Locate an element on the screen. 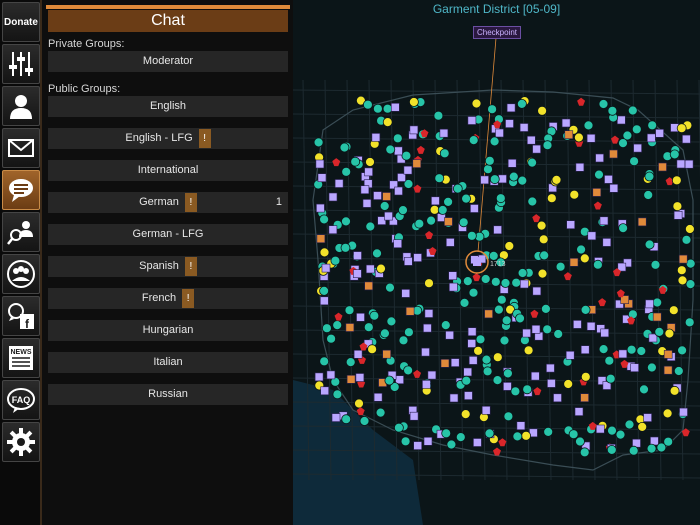 This screenshot has width=700, height=525. checkpoint-label: Checkpoint is located at coordinates (497, 32).